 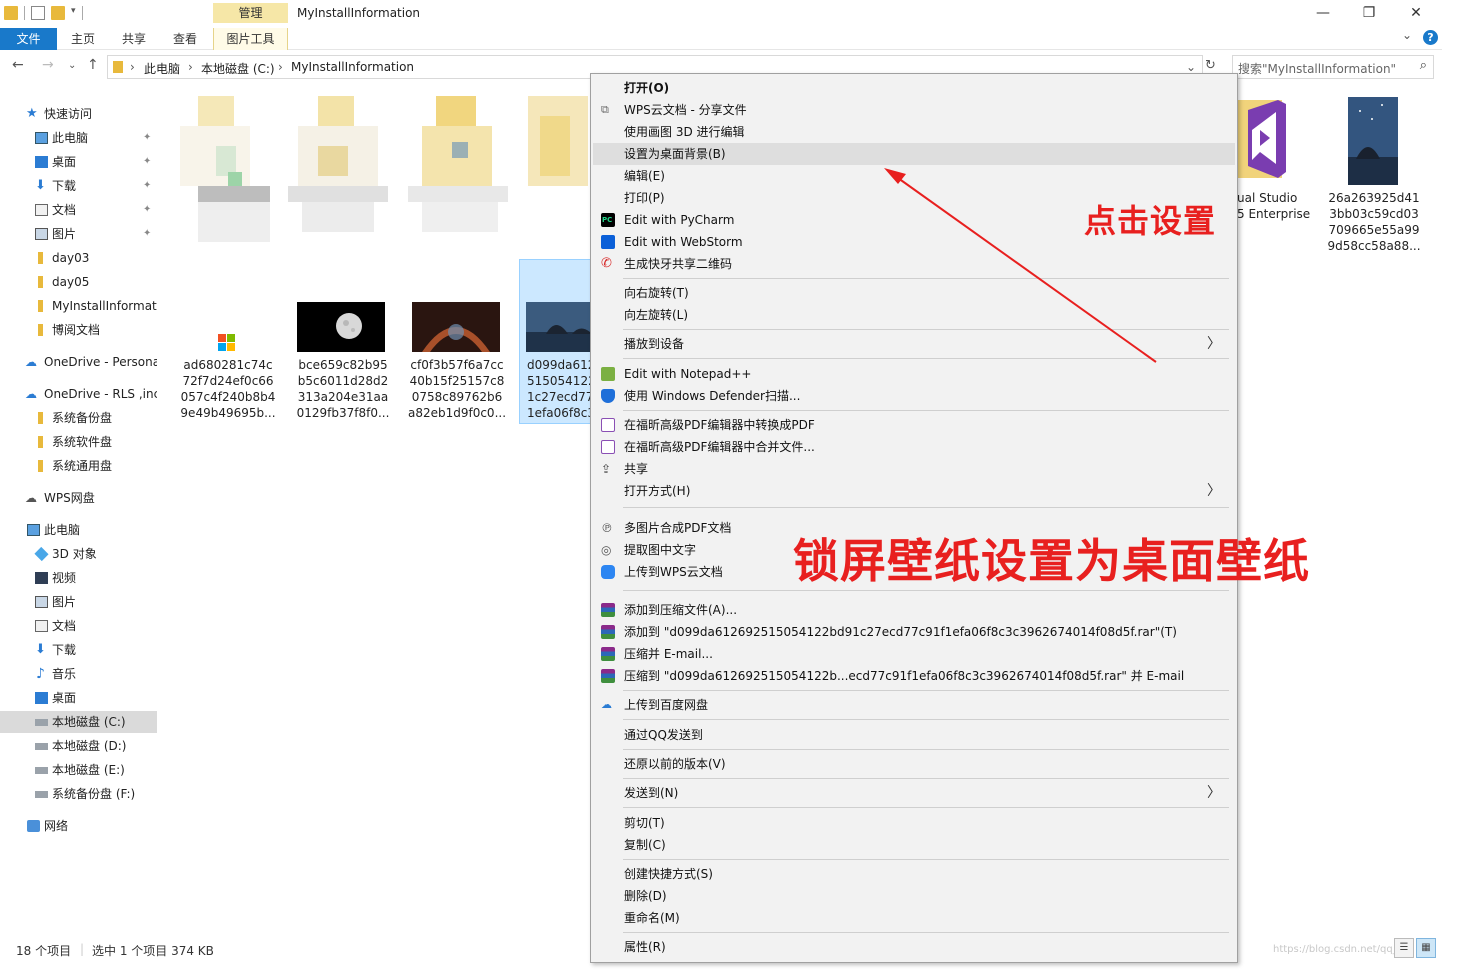 I want to click on details-view-icon: ☰, so click(x=1404, y=948).